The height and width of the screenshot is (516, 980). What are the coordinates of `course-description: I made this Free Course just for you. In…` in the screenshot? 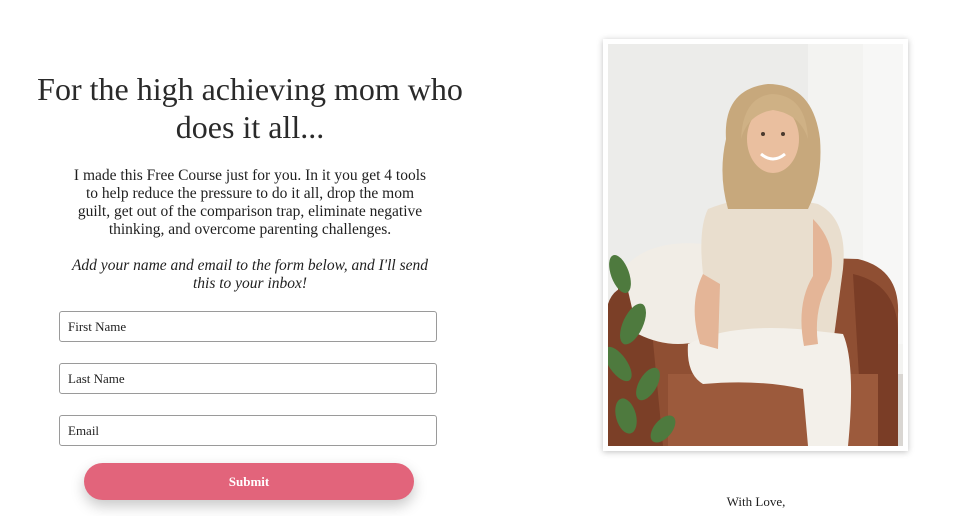 It's located at (250, 202).